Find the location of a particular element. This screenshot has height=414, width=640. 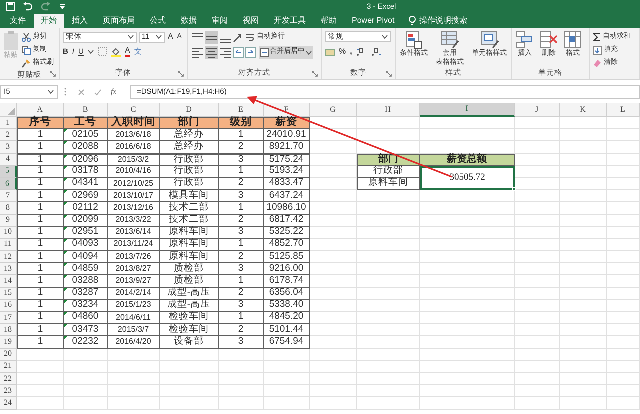

align-center-icon is located at coordinates (211, 52).